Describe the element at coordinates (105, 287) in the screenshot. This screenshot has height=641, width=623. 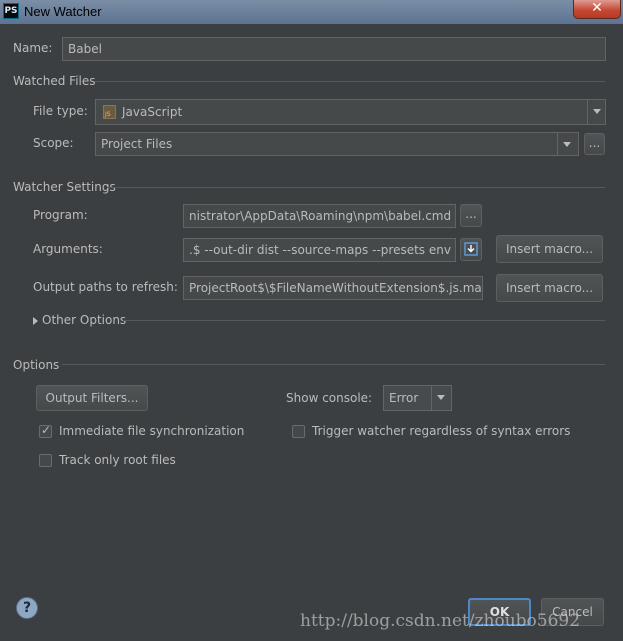
I see `output-paths-label: Output paths to refresh:` at that location.